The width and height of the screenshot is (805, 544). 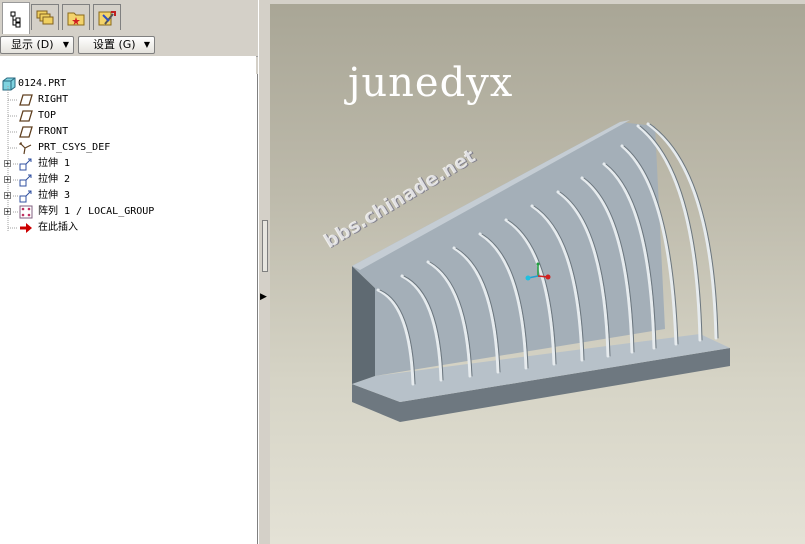 I want to click on navigator-tab-bar, so click(x=129, y=17).